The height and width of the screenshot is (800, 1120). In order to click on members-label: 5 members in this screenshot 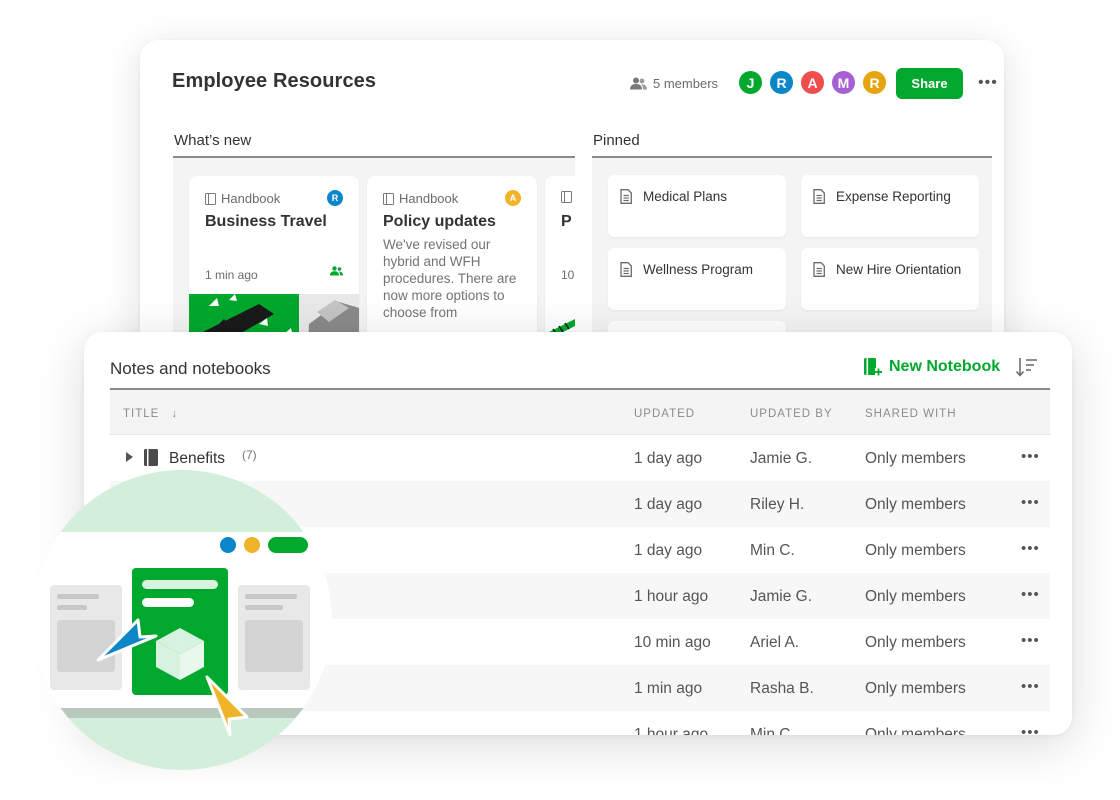, I will do `click(686, 83)`.